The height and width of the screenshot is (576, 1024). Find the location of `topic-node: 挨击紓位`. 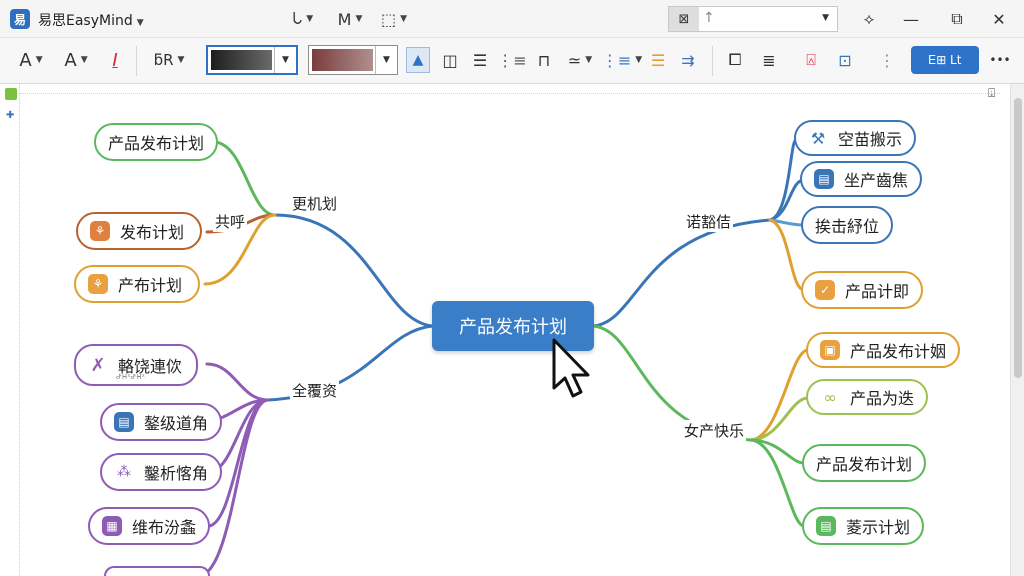

topic-node: 挨击紓位 is located at coordinates (847, 225).